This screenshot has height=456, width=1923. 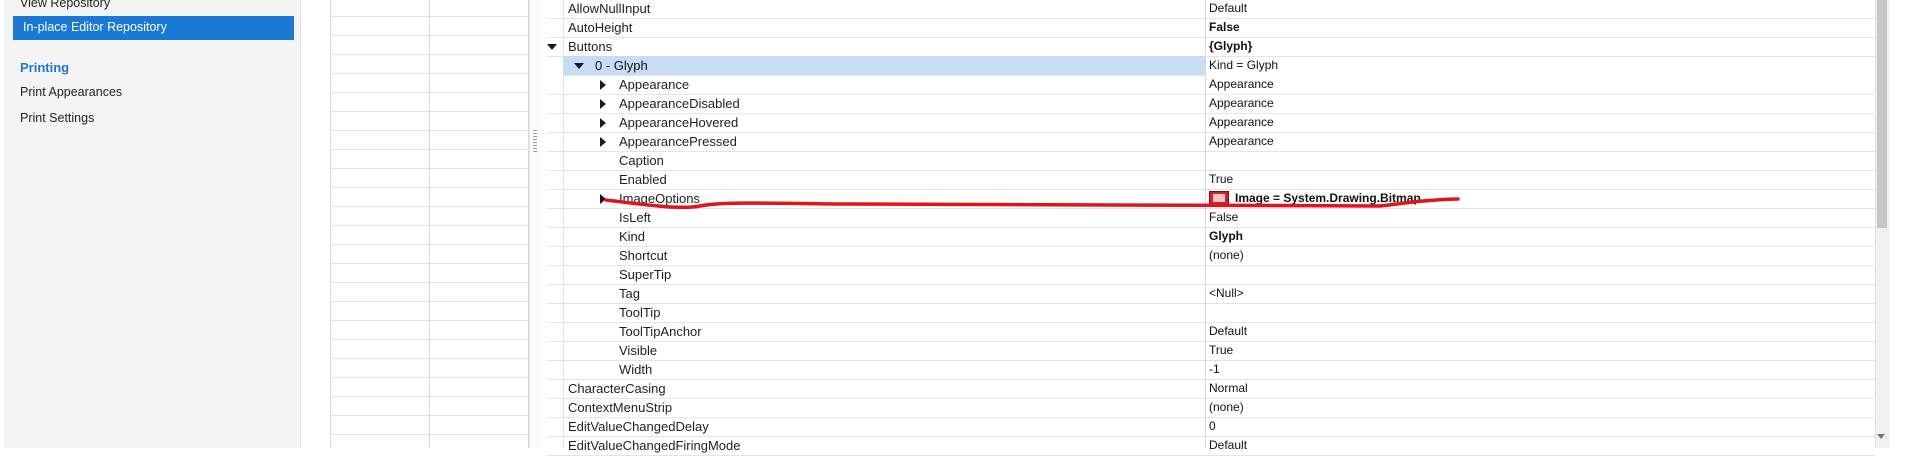 I want to click on property-row: AppearancePressed Appearance, so click(x=1211, y=142).